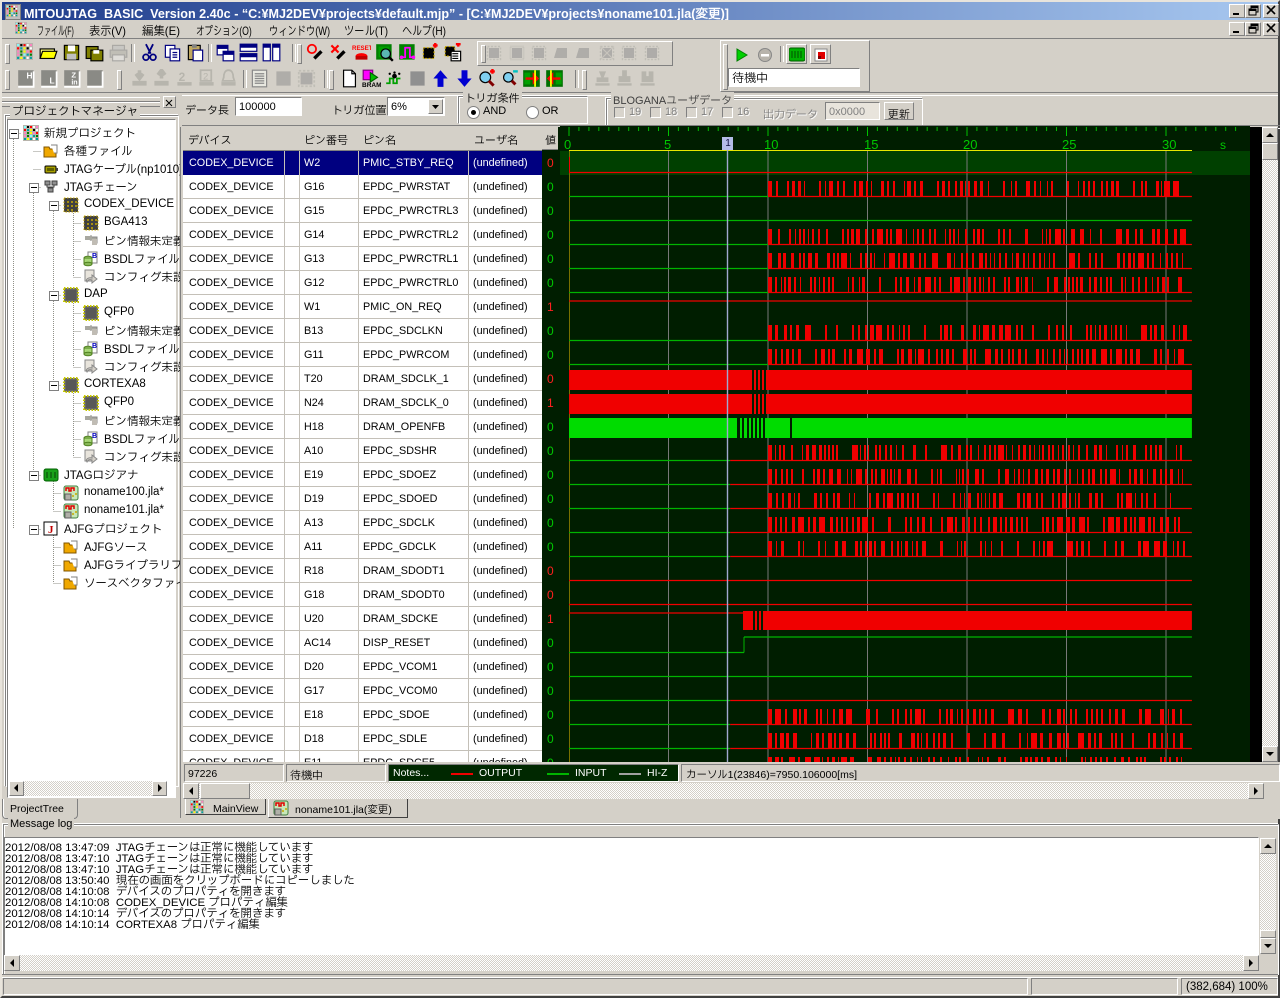  I want to click on svg-text: J, so click(51, 530).